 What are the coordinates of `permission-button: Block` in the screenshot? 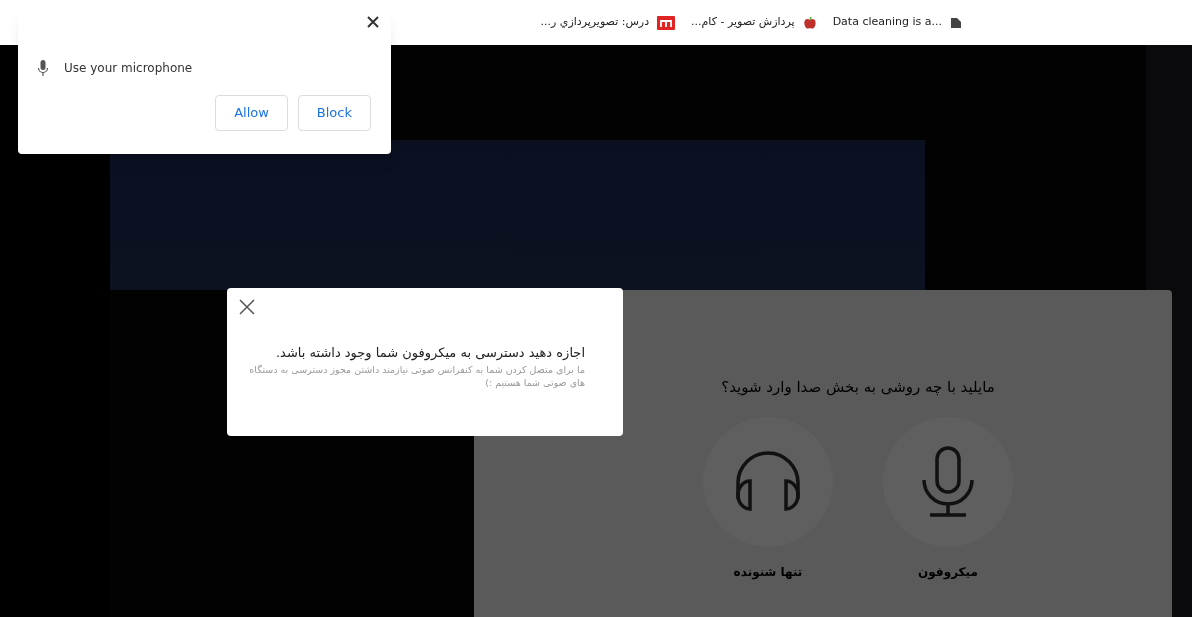 It's located at (334, 113).